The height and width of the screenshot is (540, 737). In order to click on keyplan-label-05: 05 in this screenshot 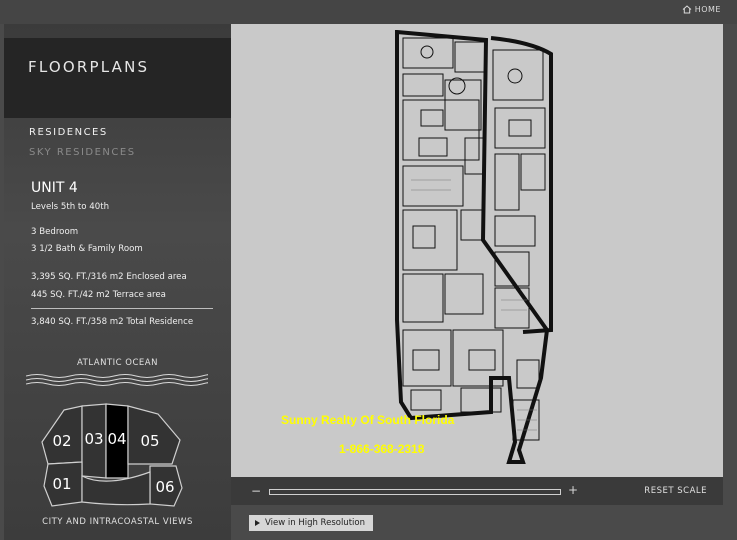, I will do `click(149, 441)`.